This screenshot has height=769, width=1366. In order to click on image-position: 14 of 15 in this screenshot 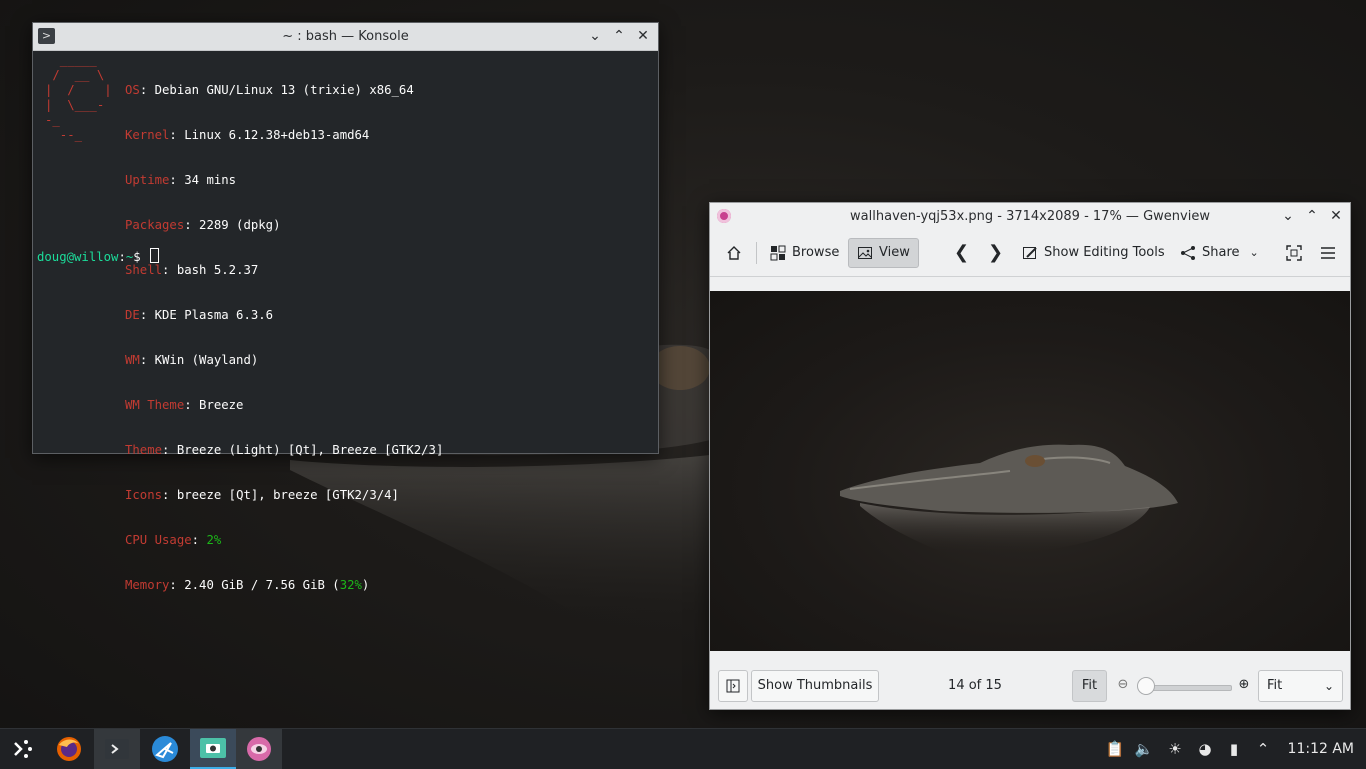, I will do `click(975, 685)`.